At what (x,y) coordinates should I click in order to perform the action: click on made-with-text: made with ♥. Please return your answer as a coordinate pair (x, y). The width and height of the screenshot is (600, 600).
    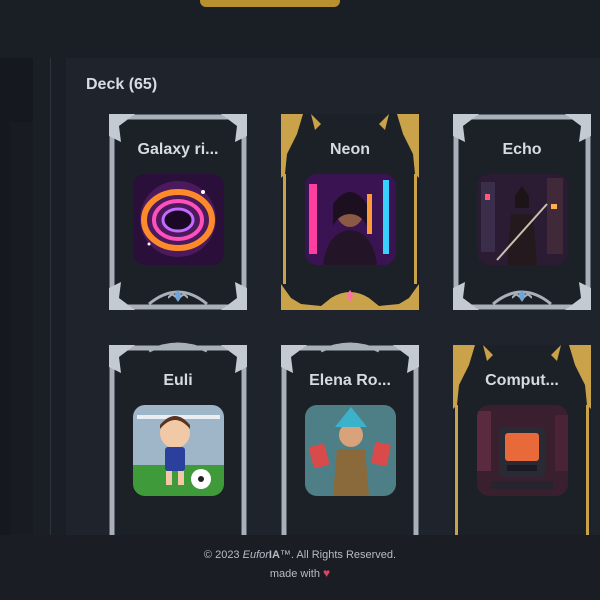
    Looking at the image, I should click on (300, 573).